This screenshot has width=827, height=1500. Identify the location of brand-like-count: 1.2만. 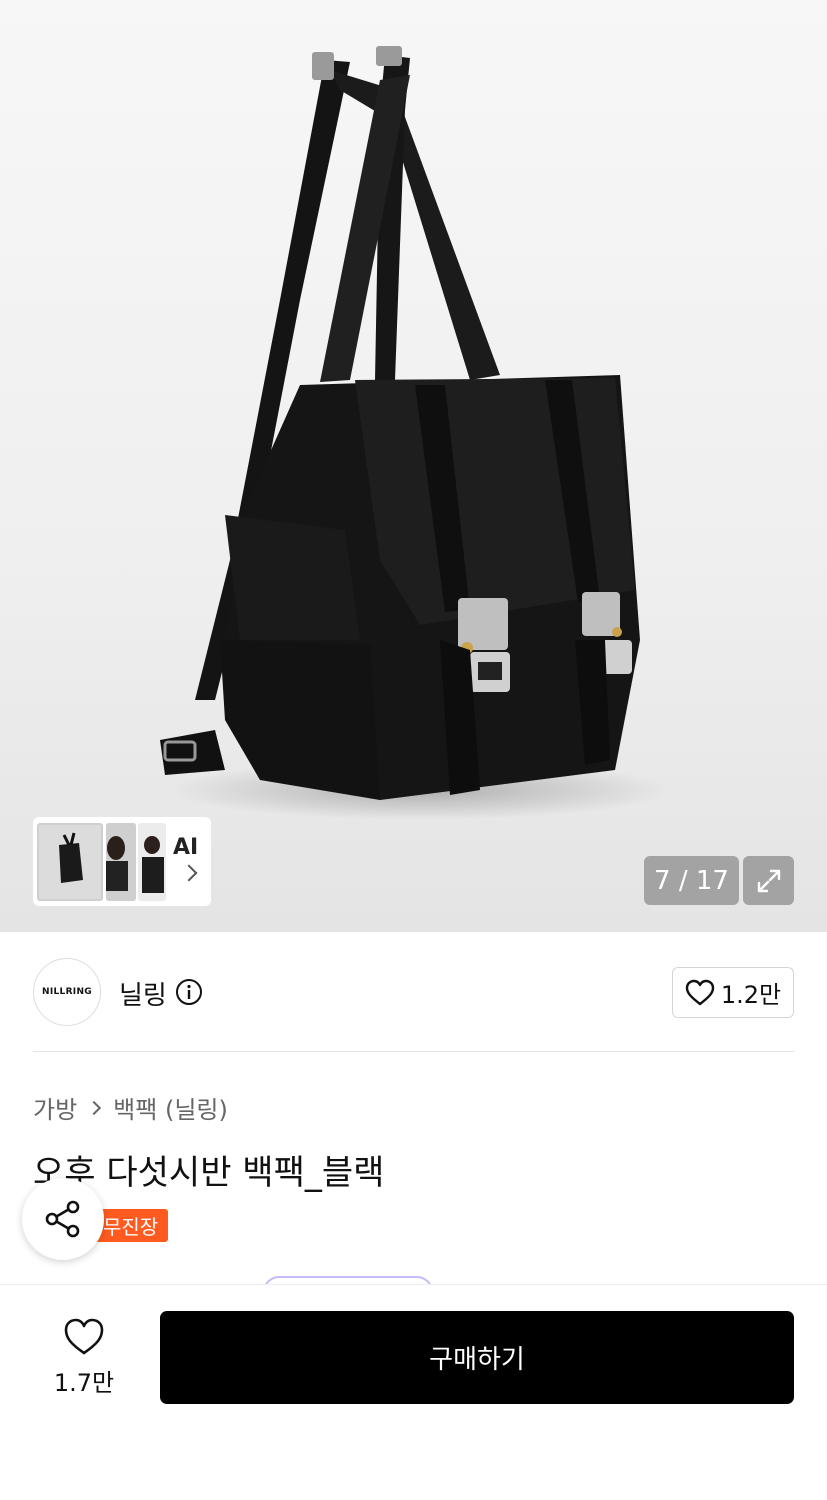
(751, 995).